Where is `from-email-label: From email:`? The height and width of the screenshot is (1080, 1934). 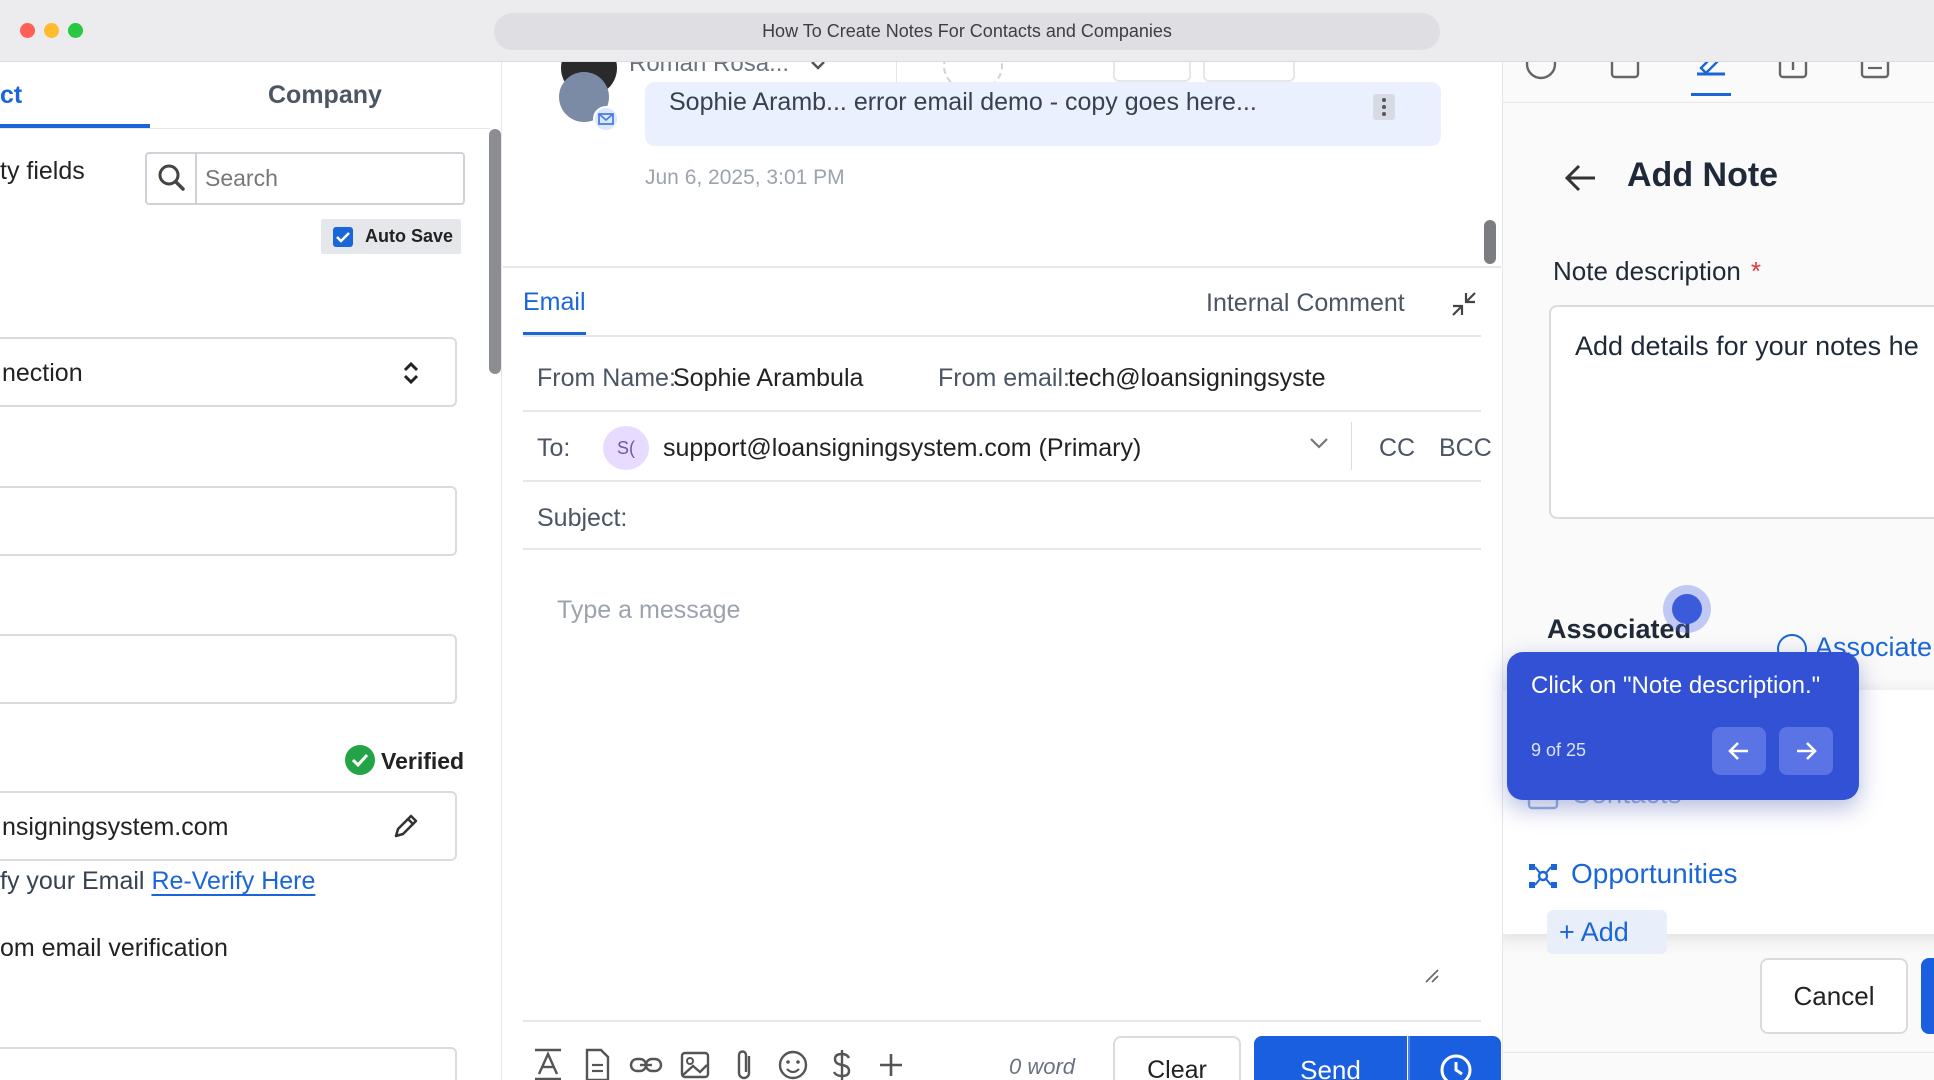 from-email-label: From email: is located at coordinates (1004, 378).